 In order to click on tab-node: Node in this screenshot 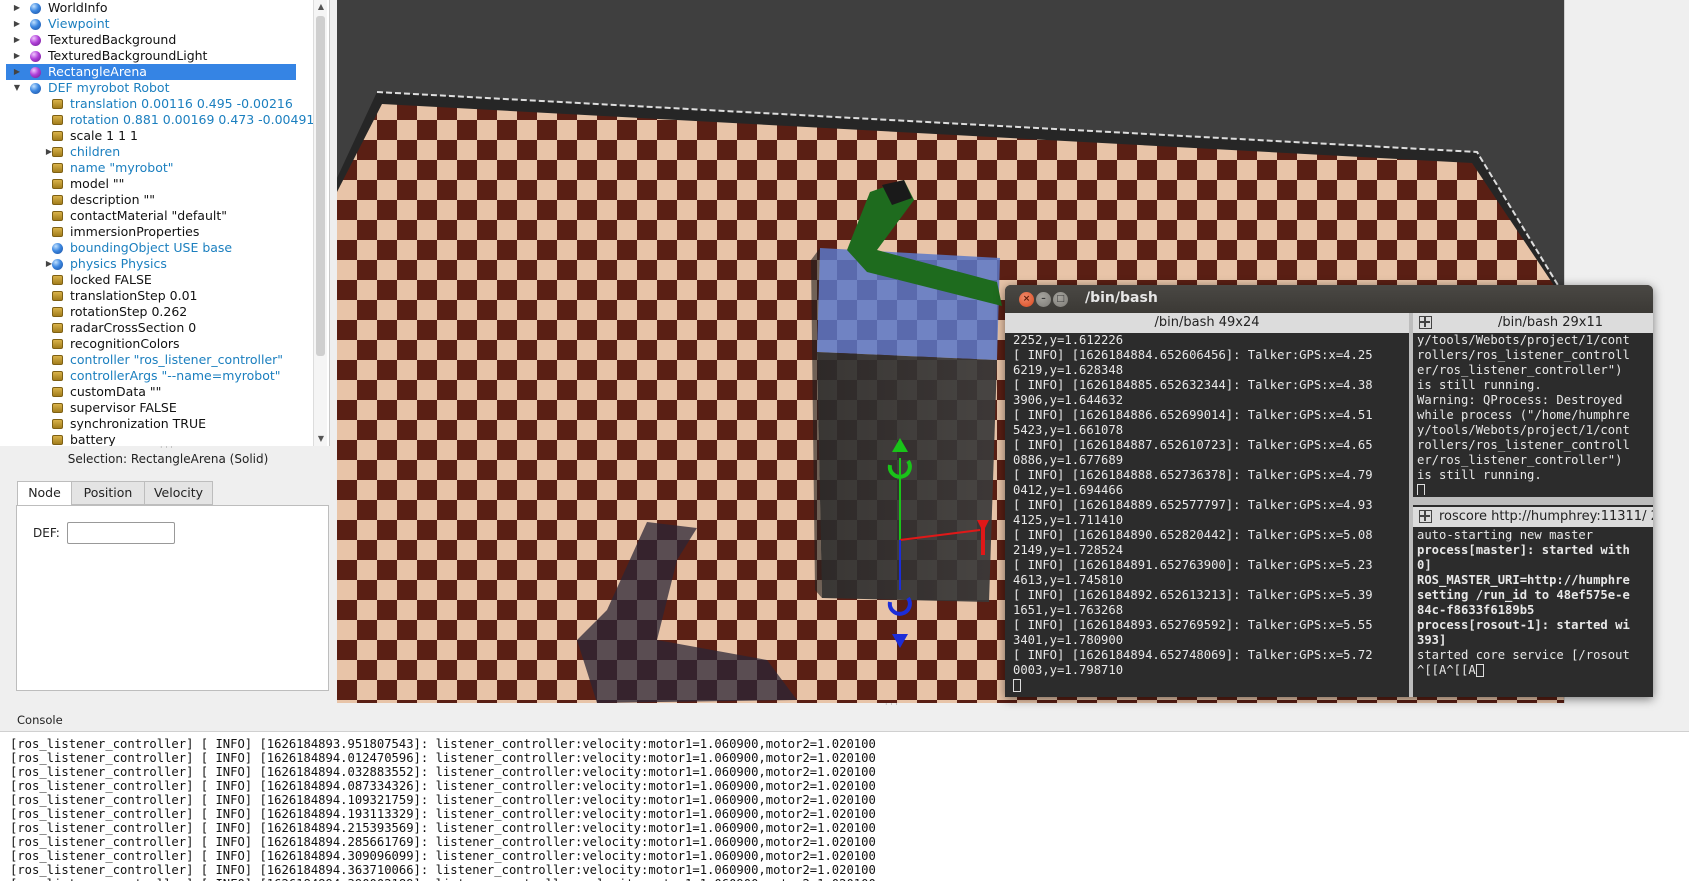, I will do `click(44, 493)`.